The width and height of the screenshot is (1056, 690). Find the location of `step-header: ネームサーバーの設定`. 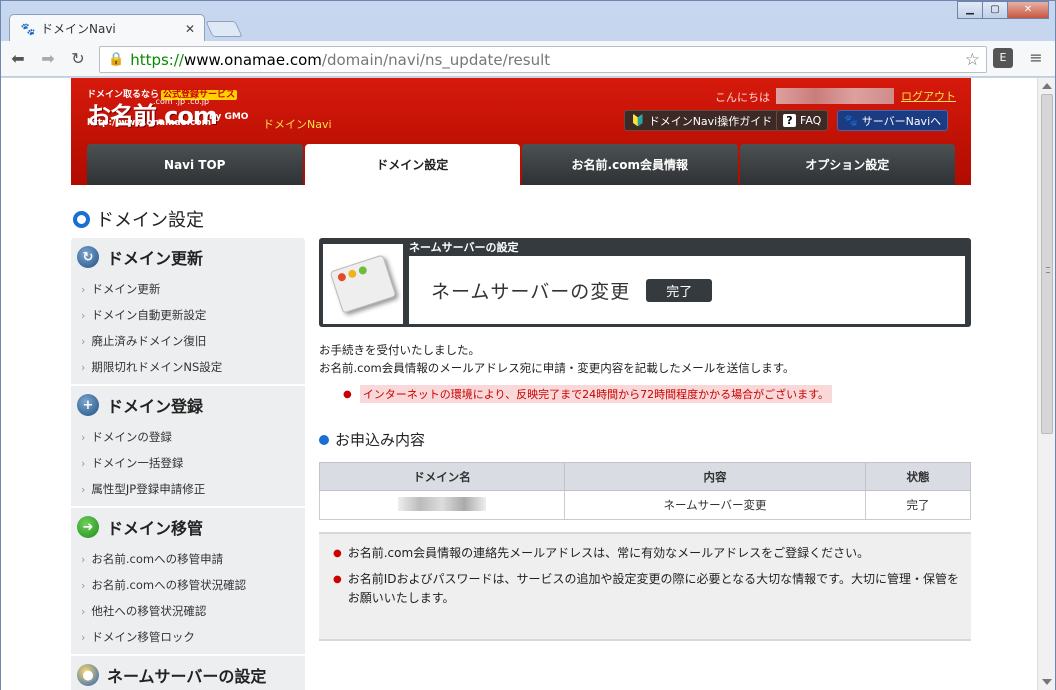

step-header: ネームサーバーの設定 is located at coordinates (464, 247).